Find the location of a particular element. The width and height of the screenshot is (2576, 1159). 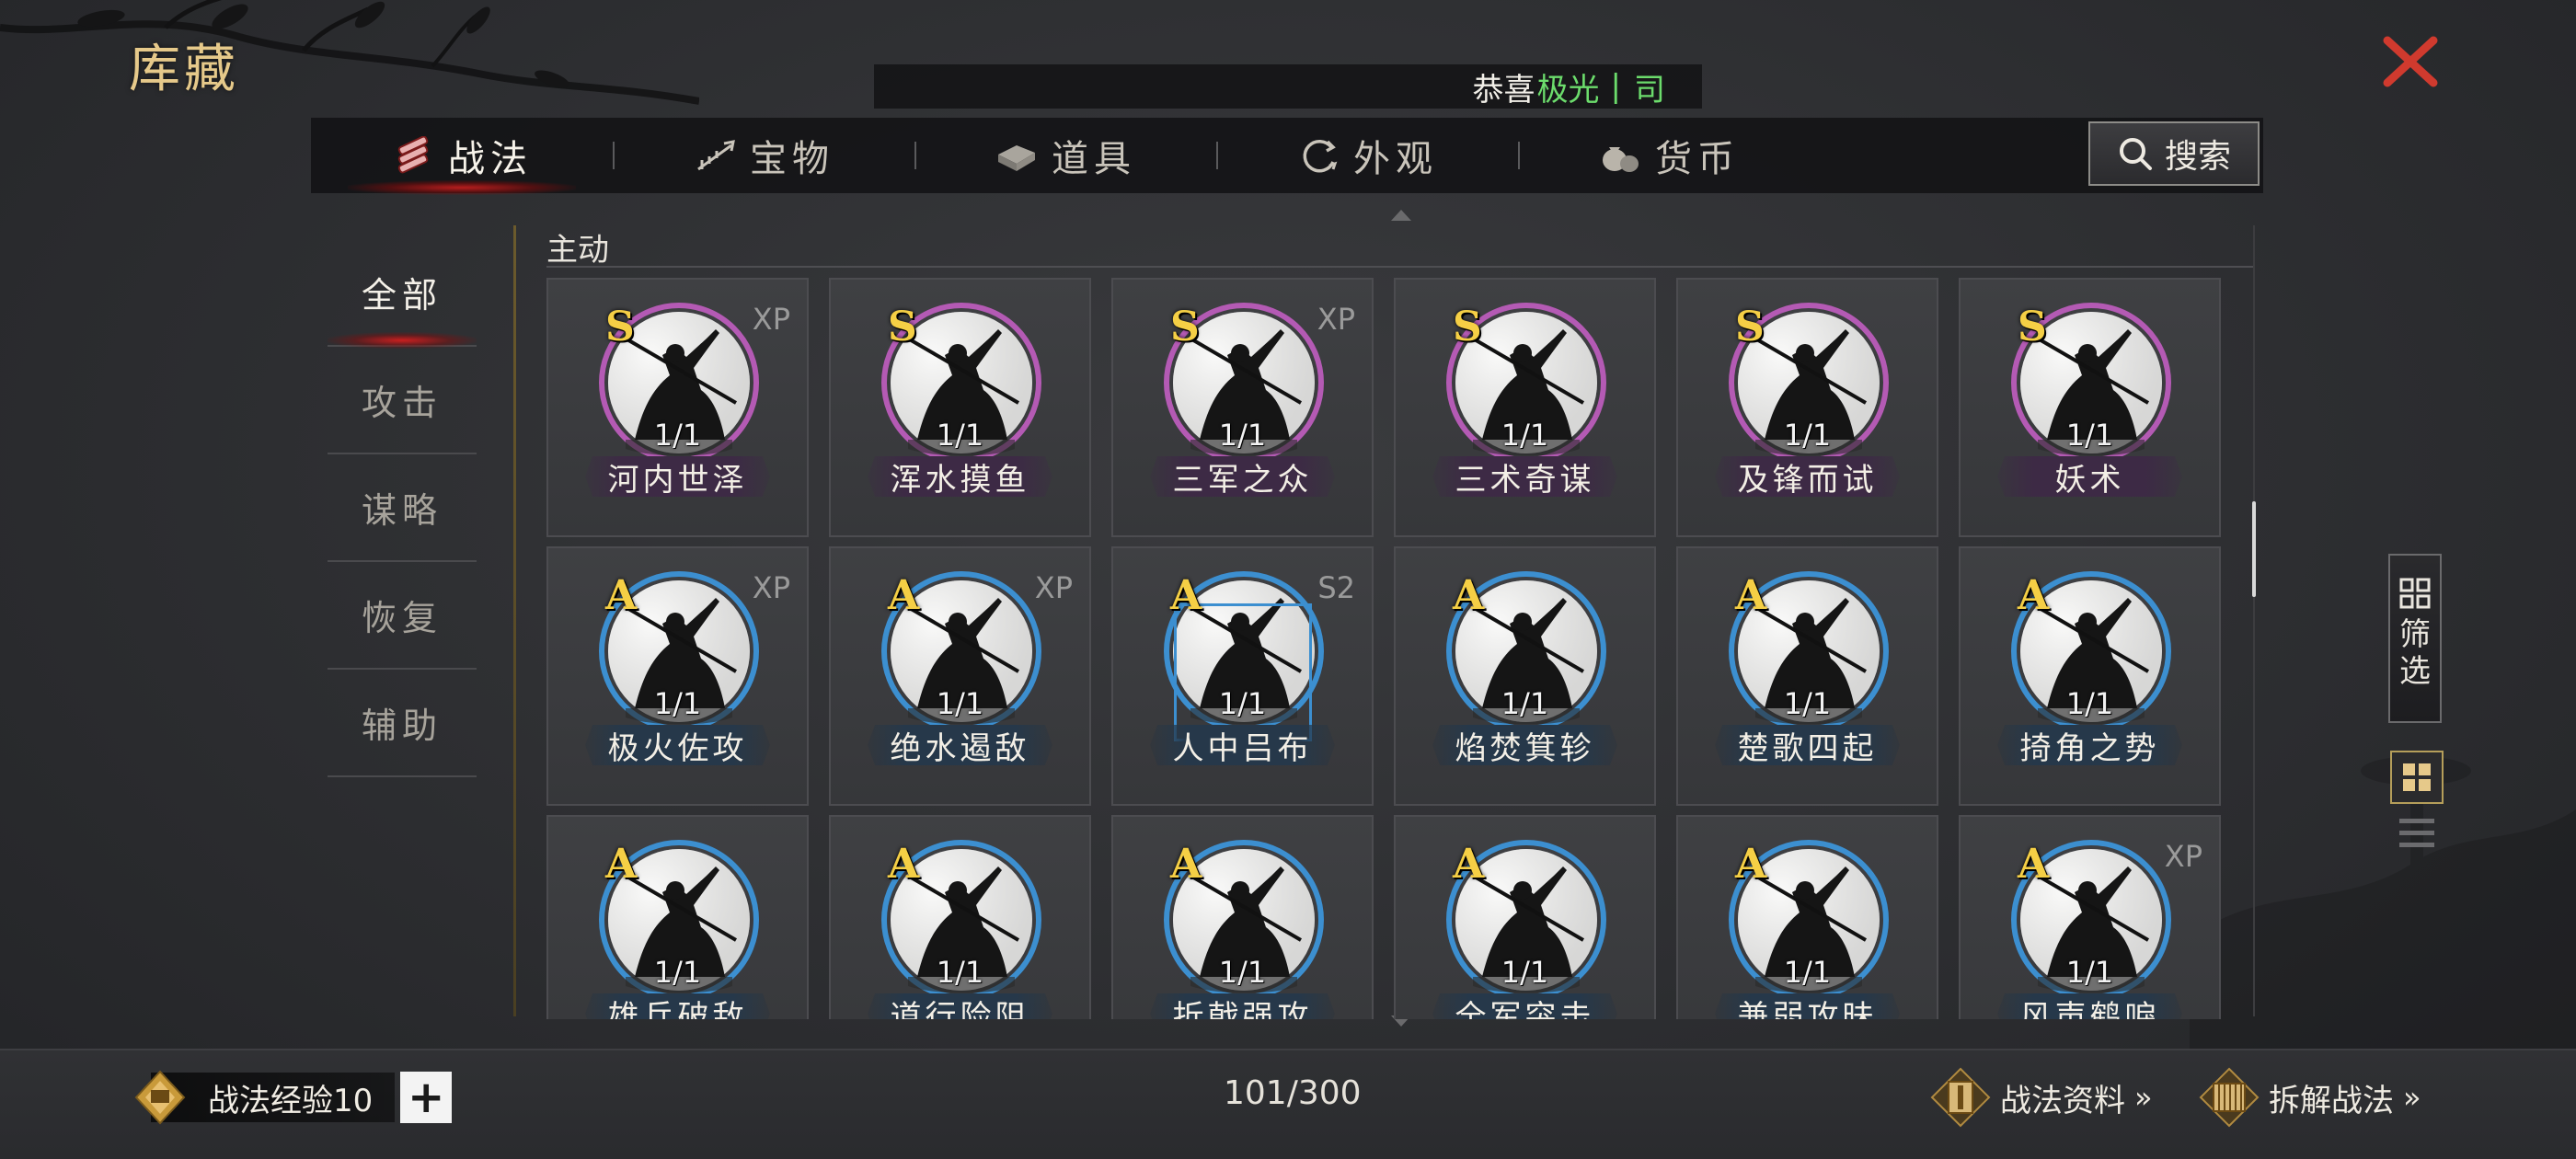

scrollbar-thumb is located at coordinates (2254, 549).